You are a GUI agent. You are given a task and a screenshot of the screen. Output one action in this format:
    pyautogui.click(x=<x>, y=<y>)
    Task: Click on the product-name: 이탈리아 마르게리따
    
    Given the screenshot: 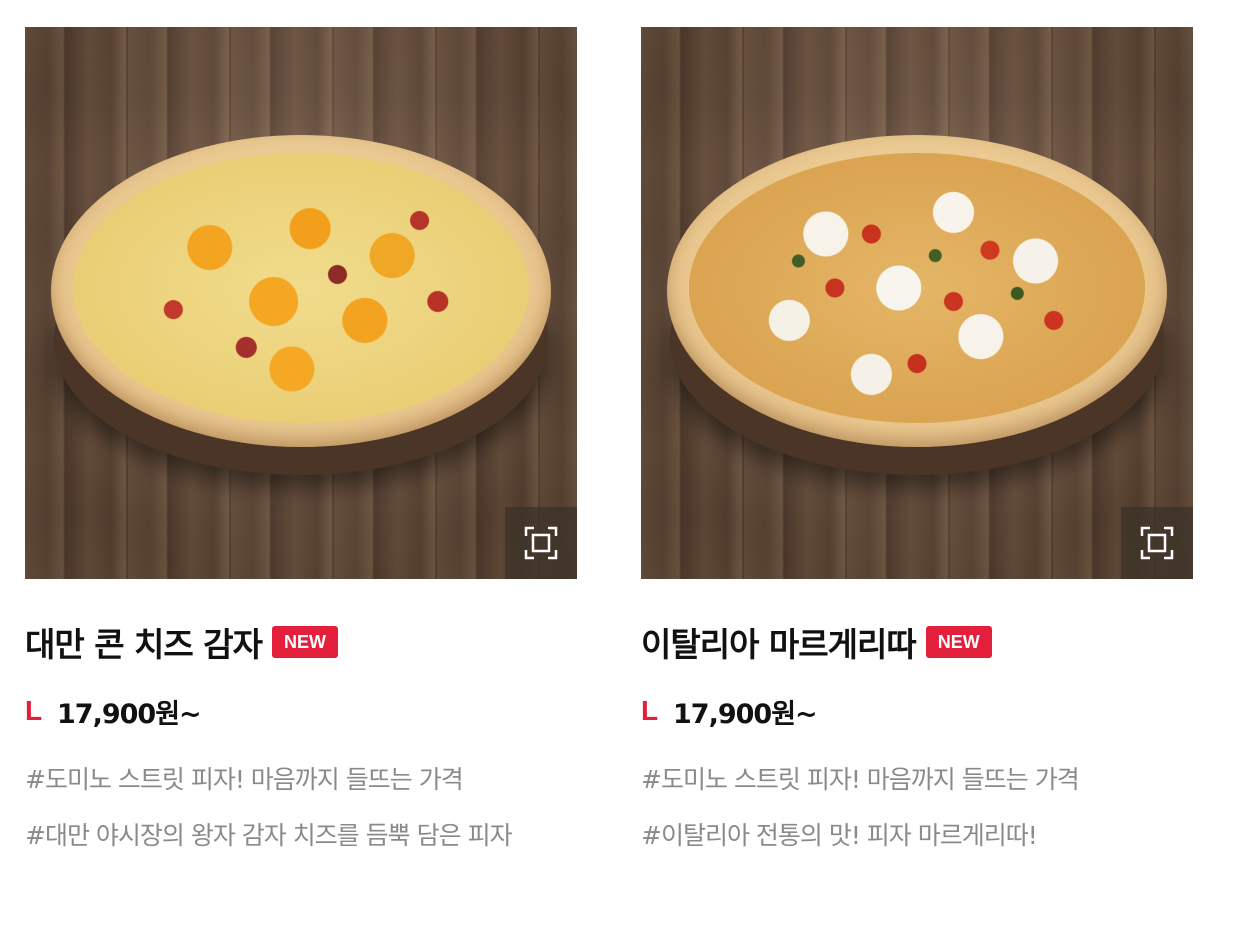 What is the action you would take?
    pyautogui.click(x=779, y=642)
    